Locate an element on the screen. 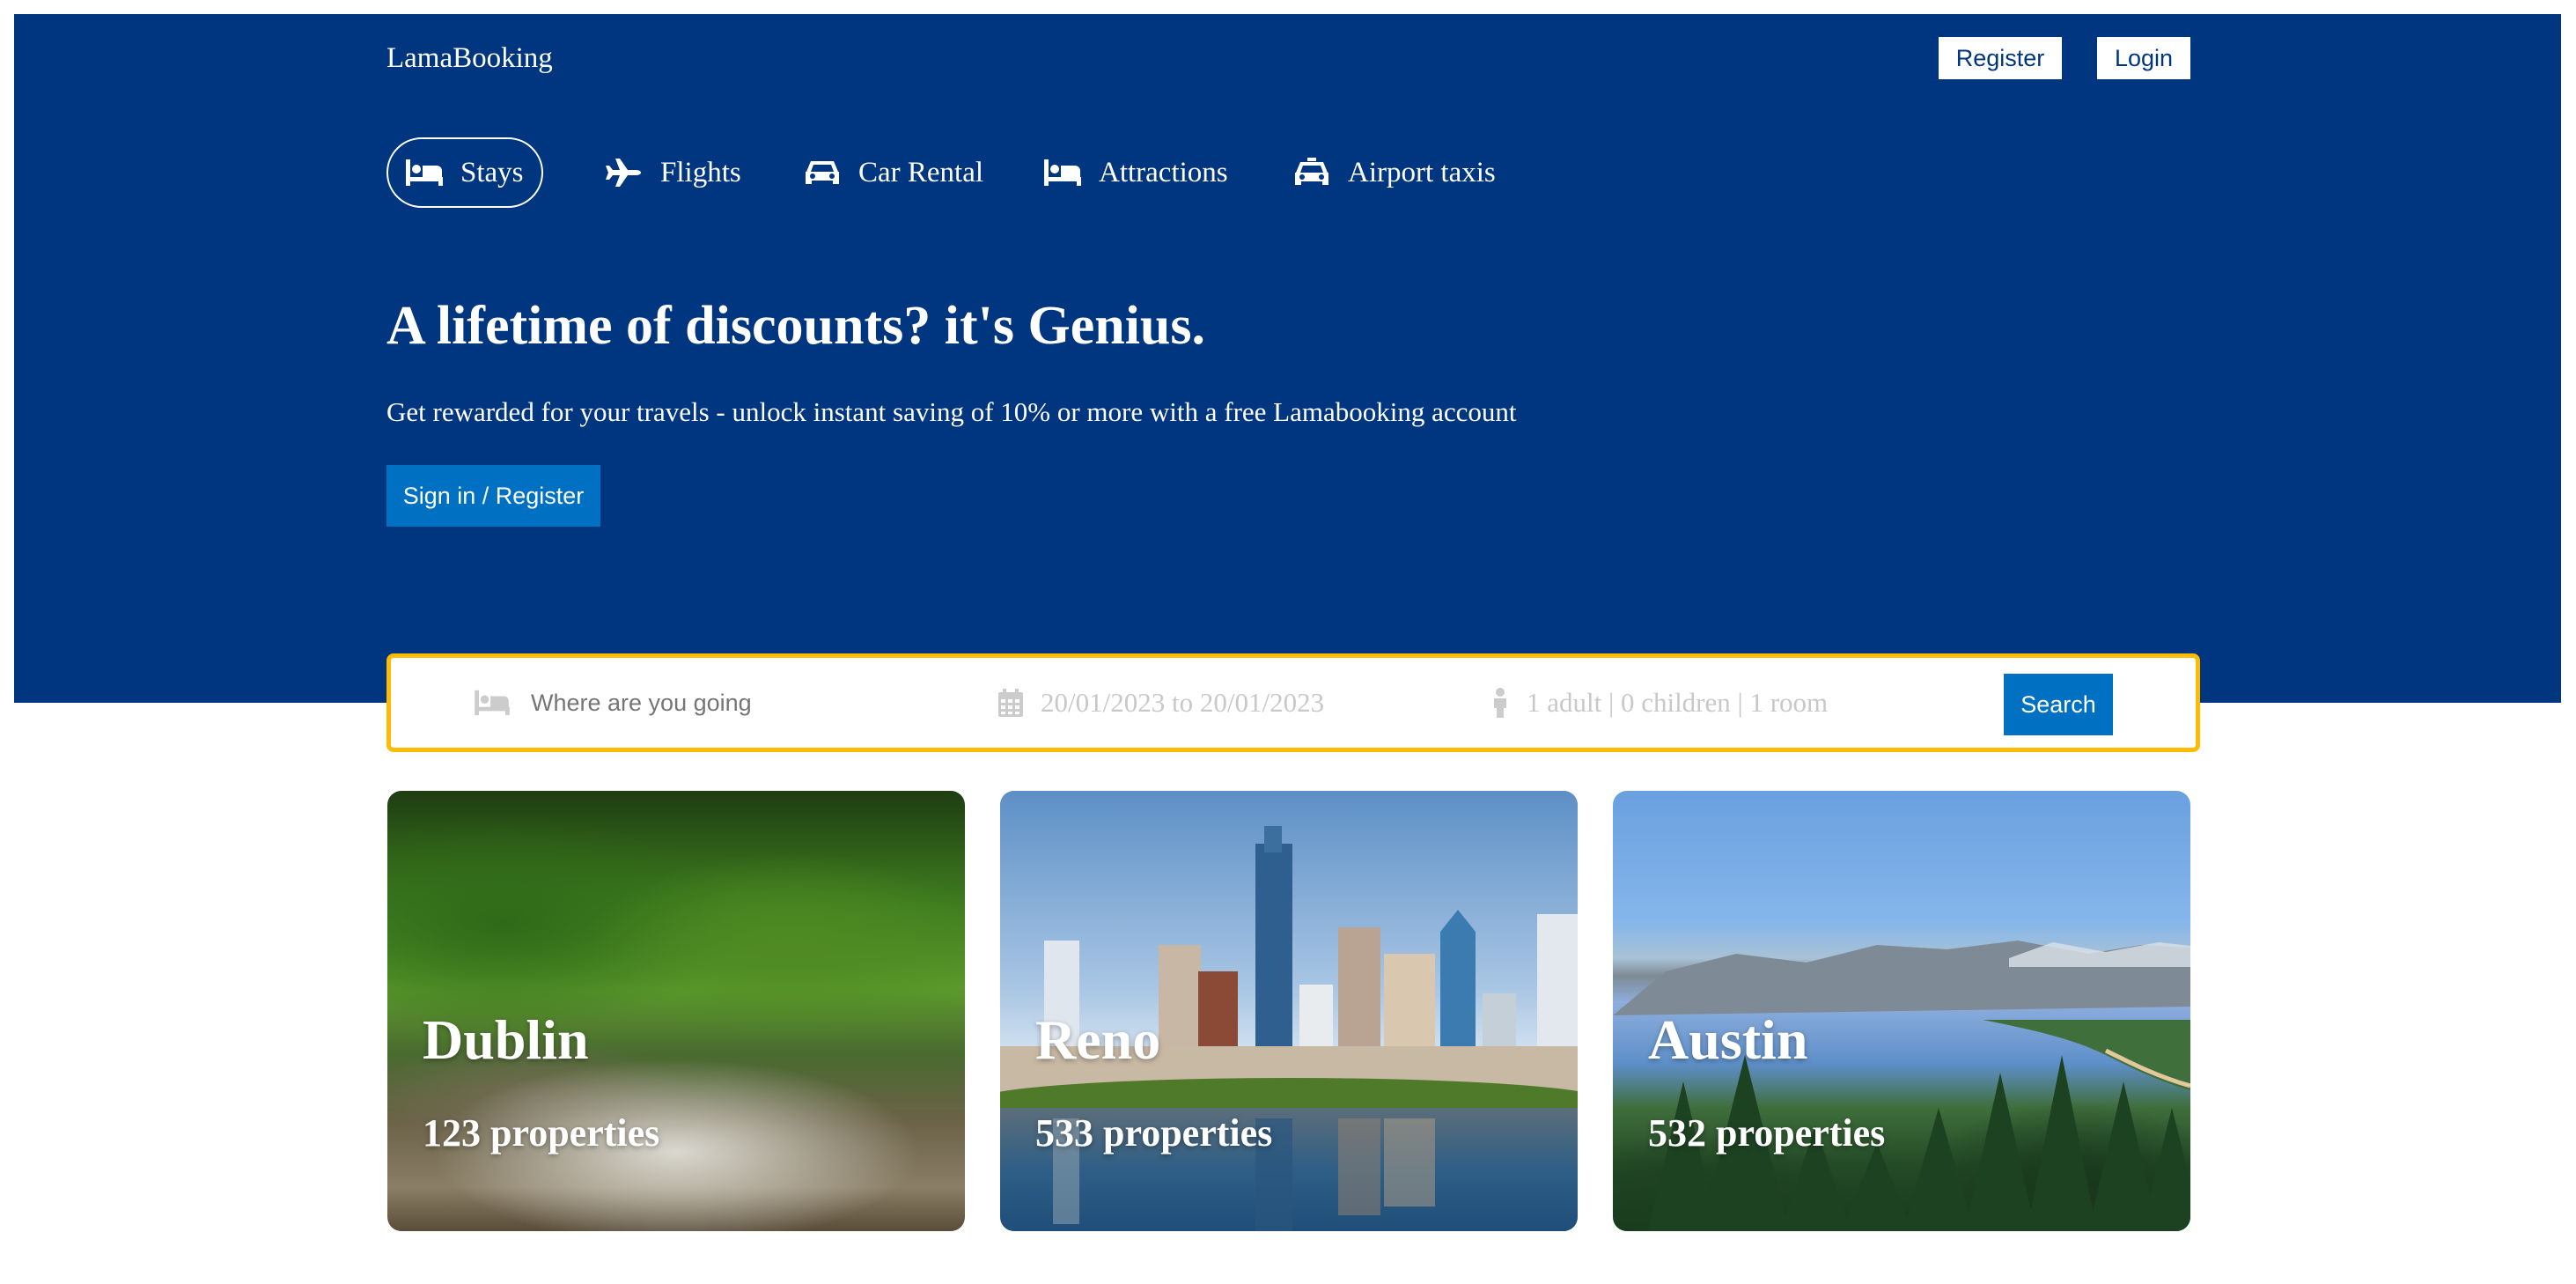 The image size is (2576, 1284). taxi-icon is located at coordinates (1311, 171).